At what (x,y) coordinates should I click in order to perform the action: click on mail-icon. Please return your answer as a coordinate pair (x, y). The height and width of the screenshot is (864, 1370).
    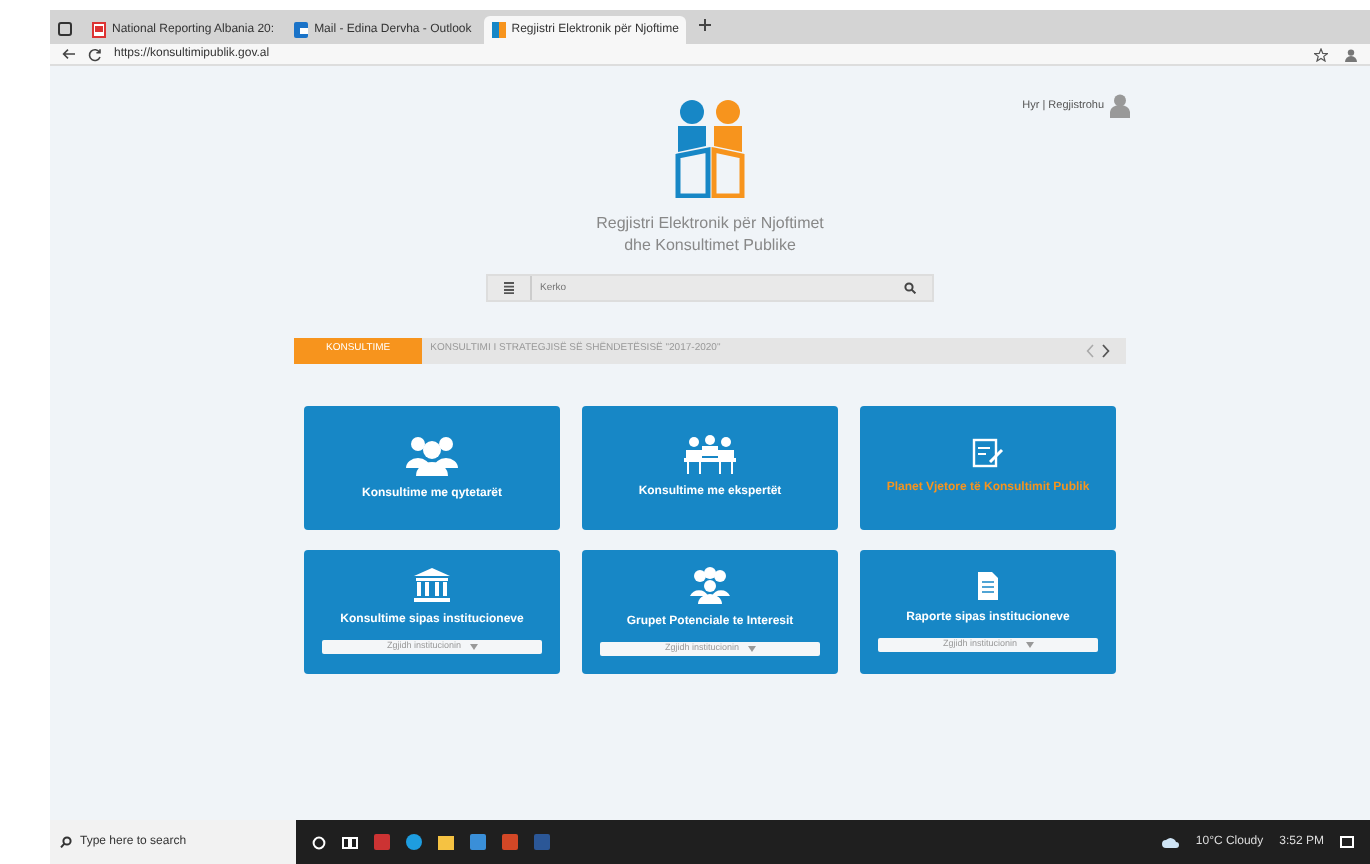
    Looking at the image, I should click on (301, 30).